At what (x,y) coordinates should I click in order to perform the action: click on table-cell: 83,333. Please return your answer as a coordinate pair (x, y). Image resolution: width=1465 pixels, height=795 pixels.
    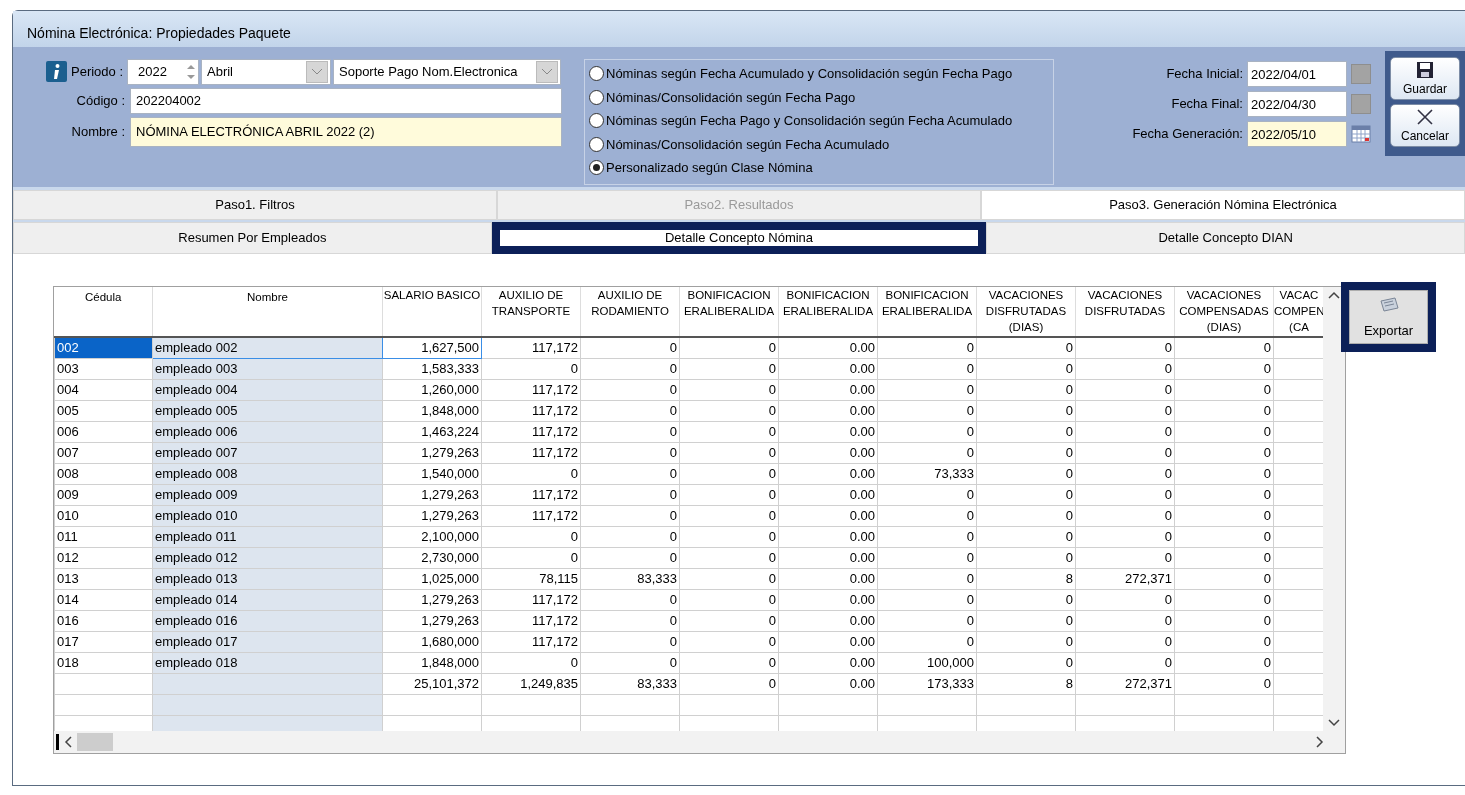
    Looking at the image, I should click on (630, 578).